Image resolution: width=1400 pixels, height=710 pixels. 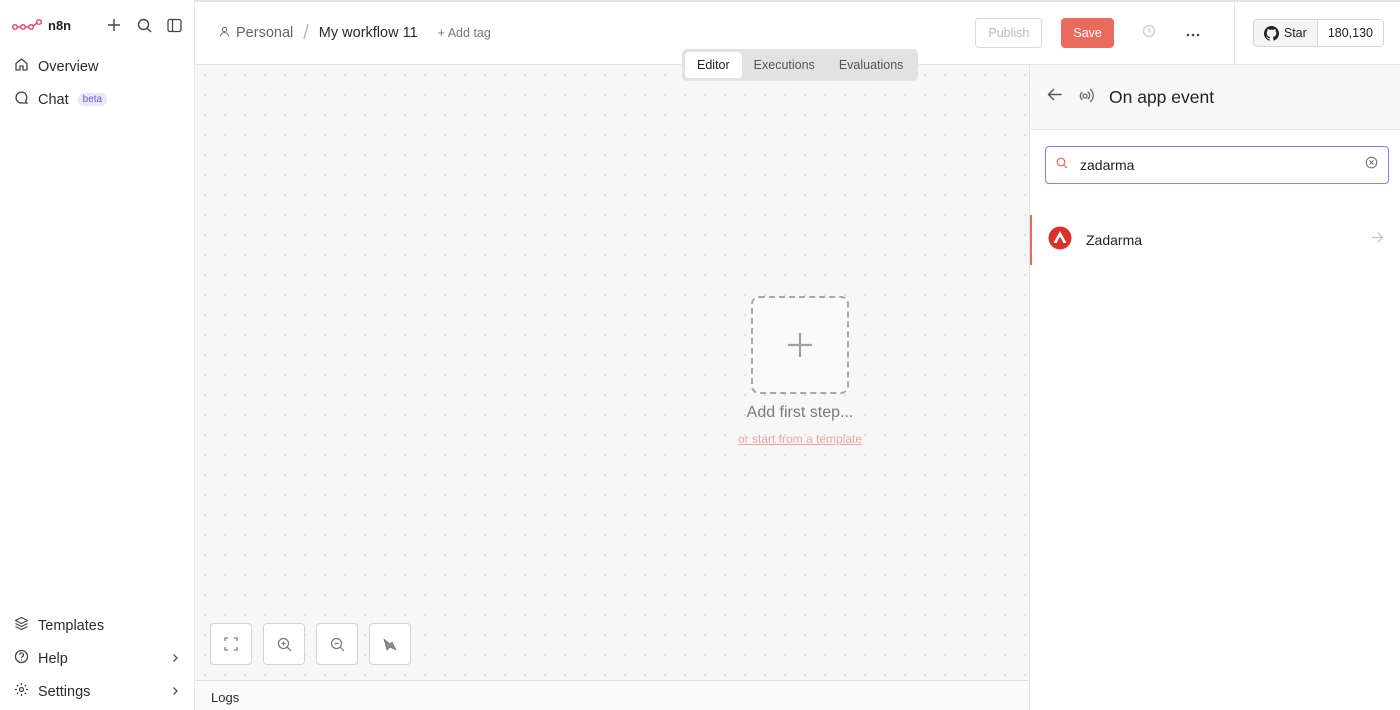 I want to click on github-star-widget: Star 180,130, so click(x=1318, y=33).